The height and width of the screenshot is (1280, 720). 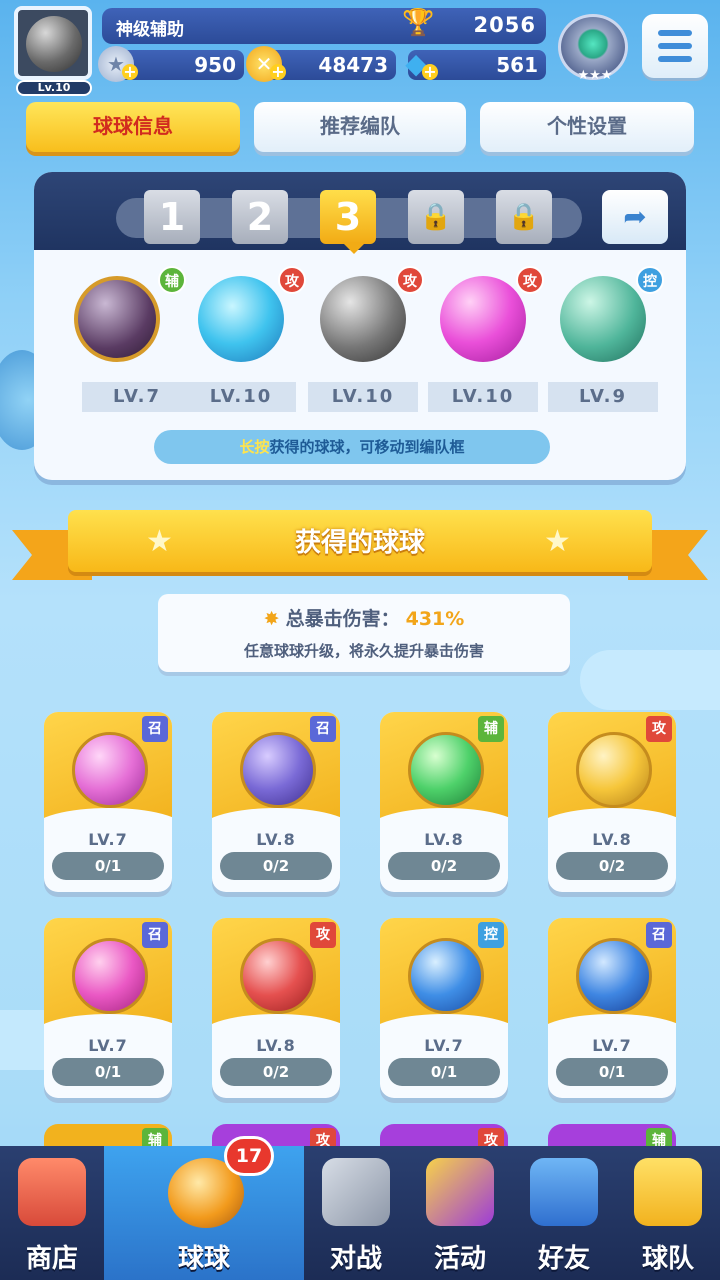 I want to click on nav-team: 球队, so click(x=668, y=1213).